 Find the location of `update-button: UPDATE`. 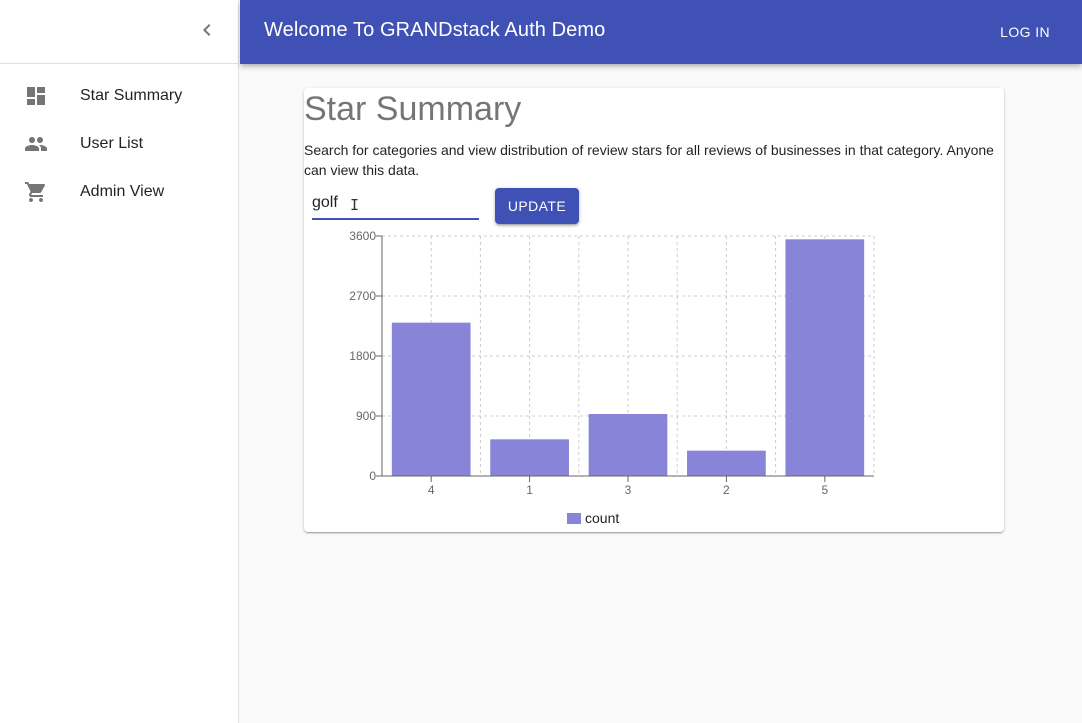

update-button: UPDATE is located at coordinates (537, 206).